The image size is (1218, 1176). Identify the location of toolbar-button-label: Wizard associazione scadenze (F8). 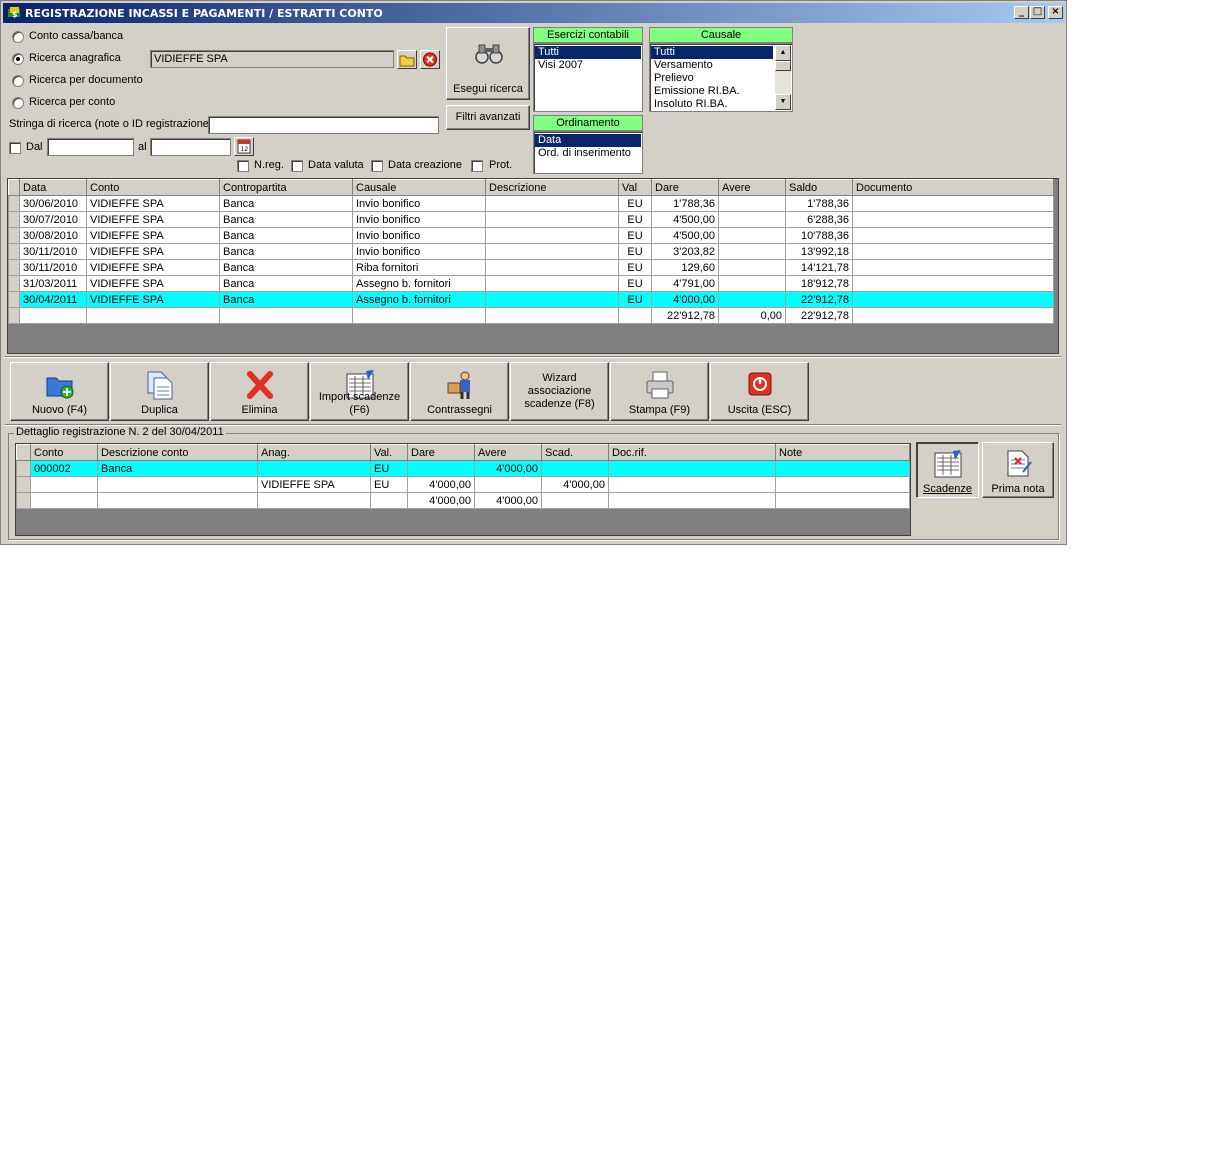
(559, 391).